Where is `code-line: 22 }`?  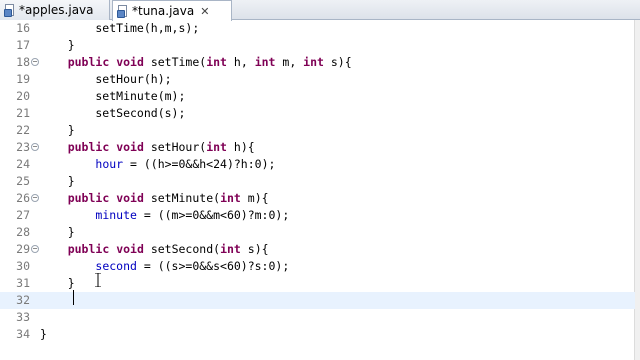 code-line: 22 } is located at coordinates (317, 130).